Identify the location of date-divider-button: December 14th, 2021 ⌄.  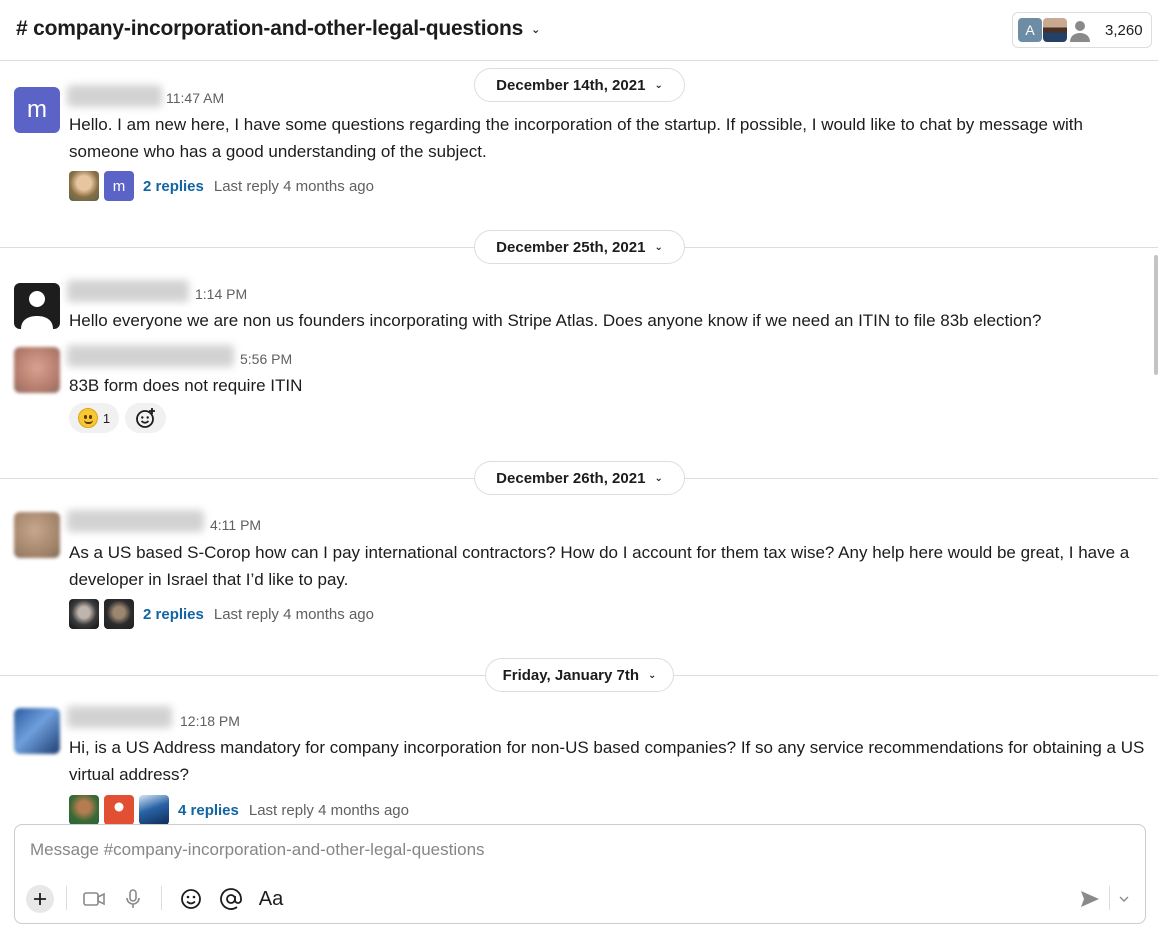
(579, 85).